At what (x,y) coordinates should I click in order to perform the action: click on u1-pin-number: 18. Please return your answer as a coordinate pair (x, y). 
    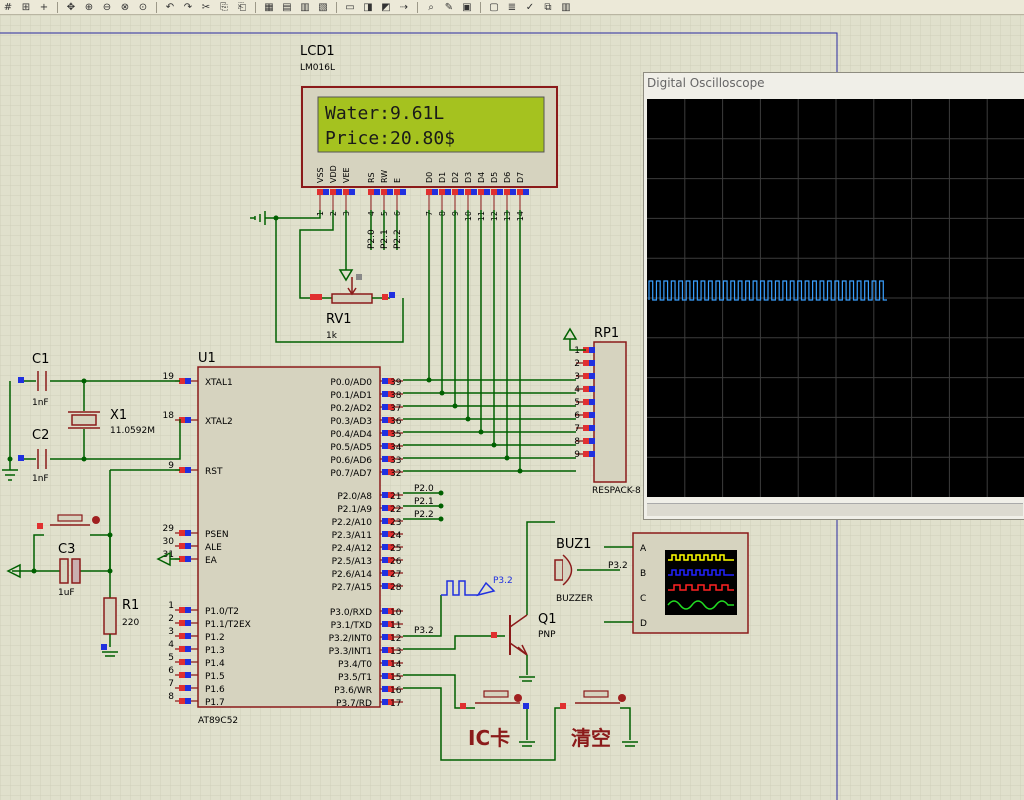
    Looking at the image, I should click on (169, 416).